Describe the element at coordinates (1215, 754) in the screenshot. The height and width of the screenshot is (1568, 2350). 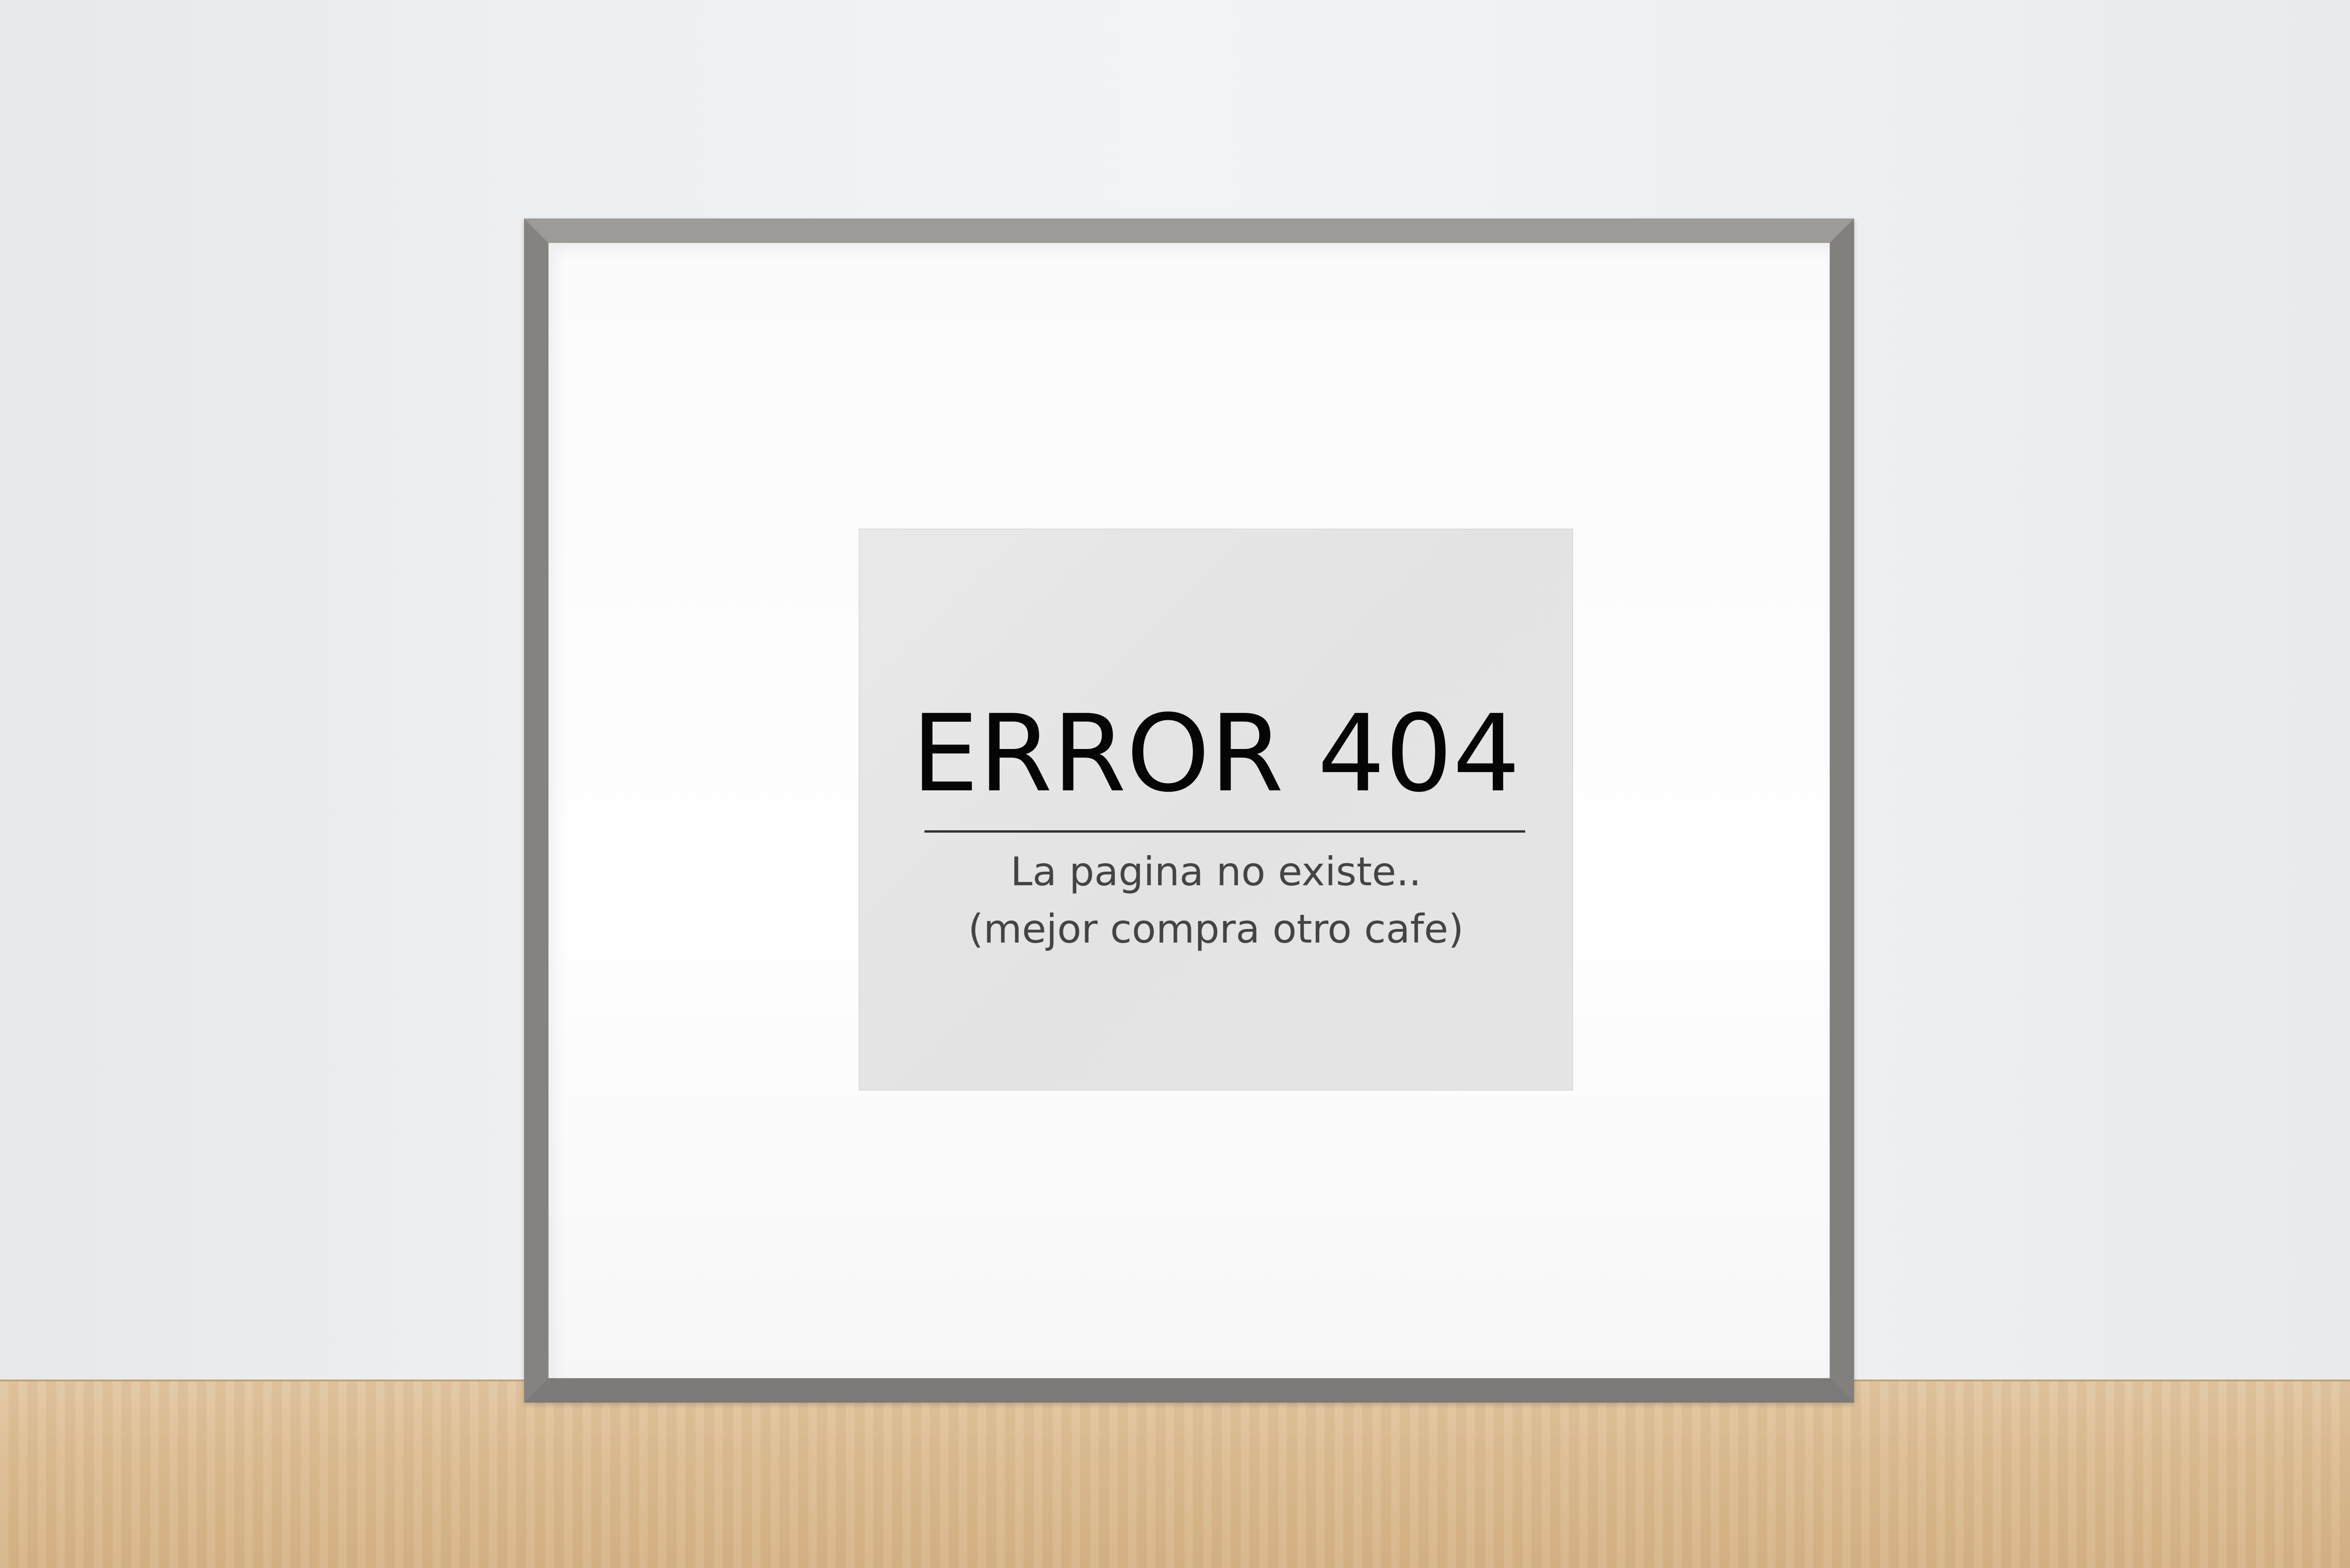
I see `error-title: ERROR 404` at that location.